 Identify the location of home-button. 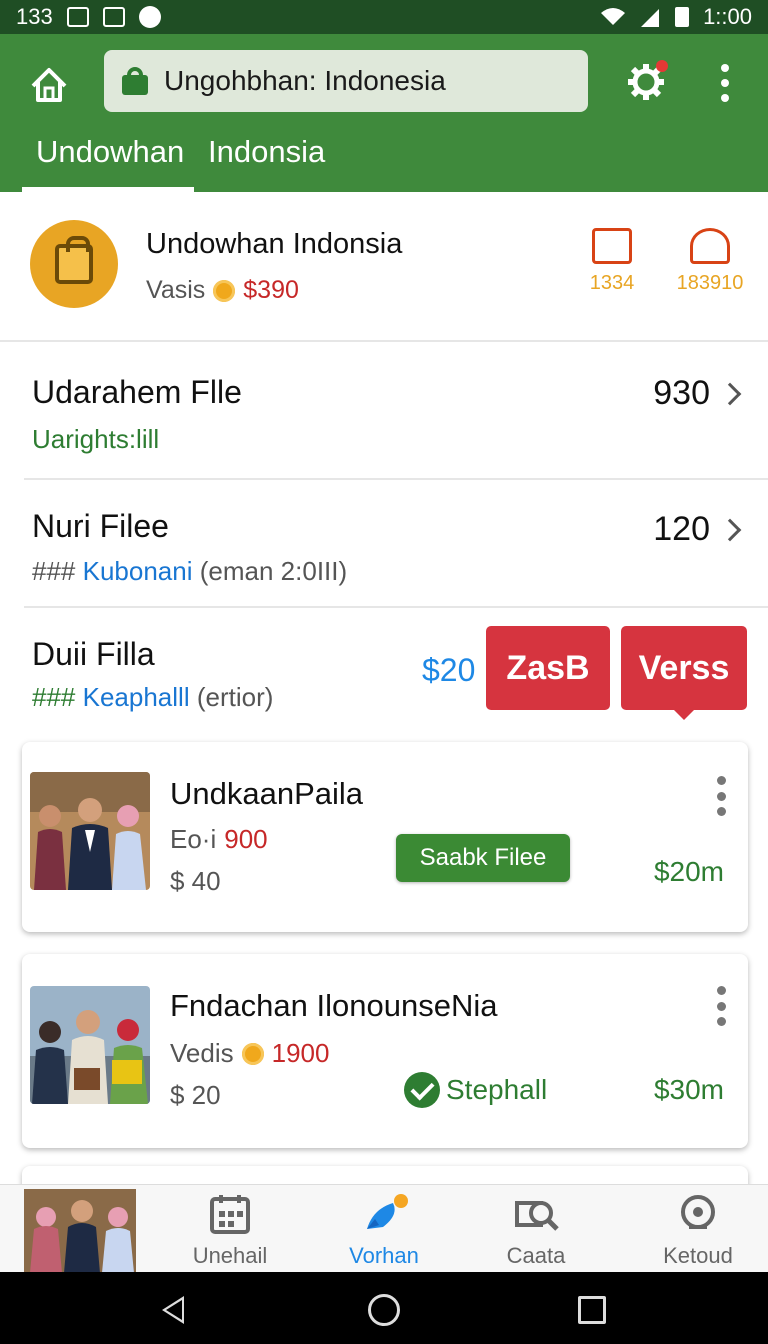
(49, 85).